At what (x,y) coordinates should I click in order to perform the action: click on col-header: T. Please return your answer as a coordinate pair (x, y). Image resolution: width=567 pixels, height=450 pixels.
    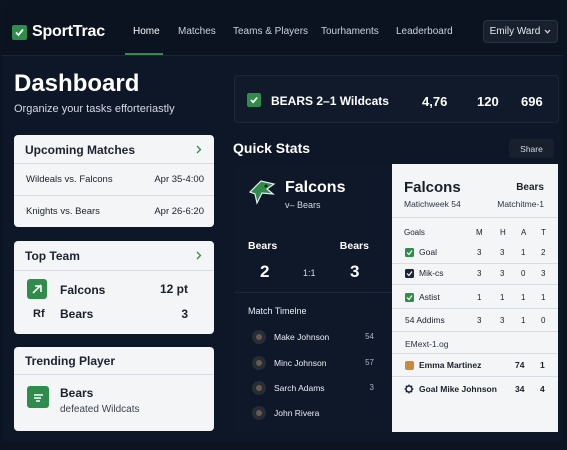
    Looking at the image, I should click on (543, 232).